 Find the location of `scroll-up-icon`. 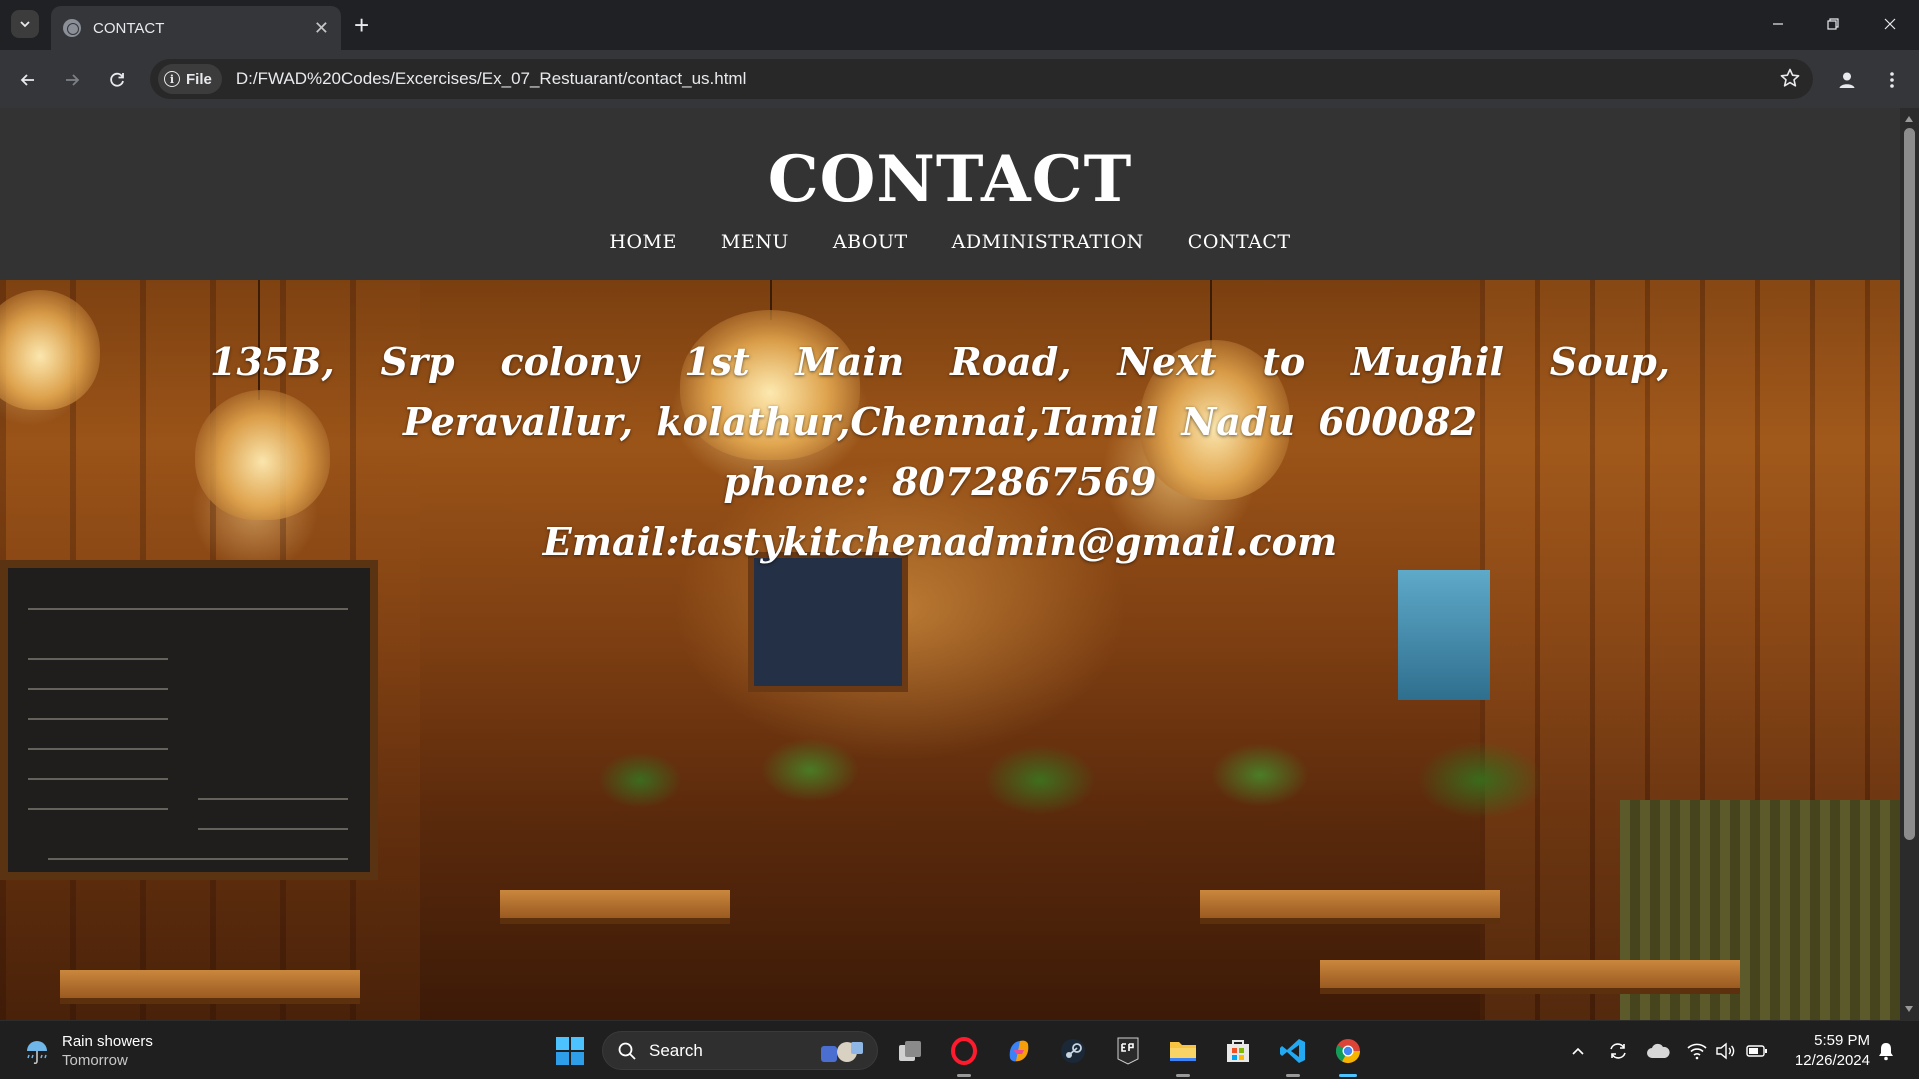

scroll-up-icon is located at coordinates (1909, 119).